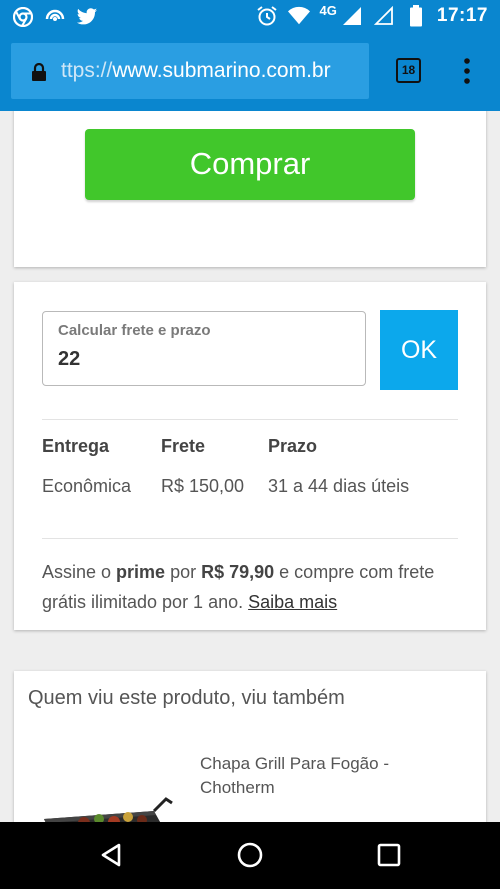 This screenshot has width=500, height=889. I want to click on cep-field-label: Calcular frete e prazo, so click(134, 330).